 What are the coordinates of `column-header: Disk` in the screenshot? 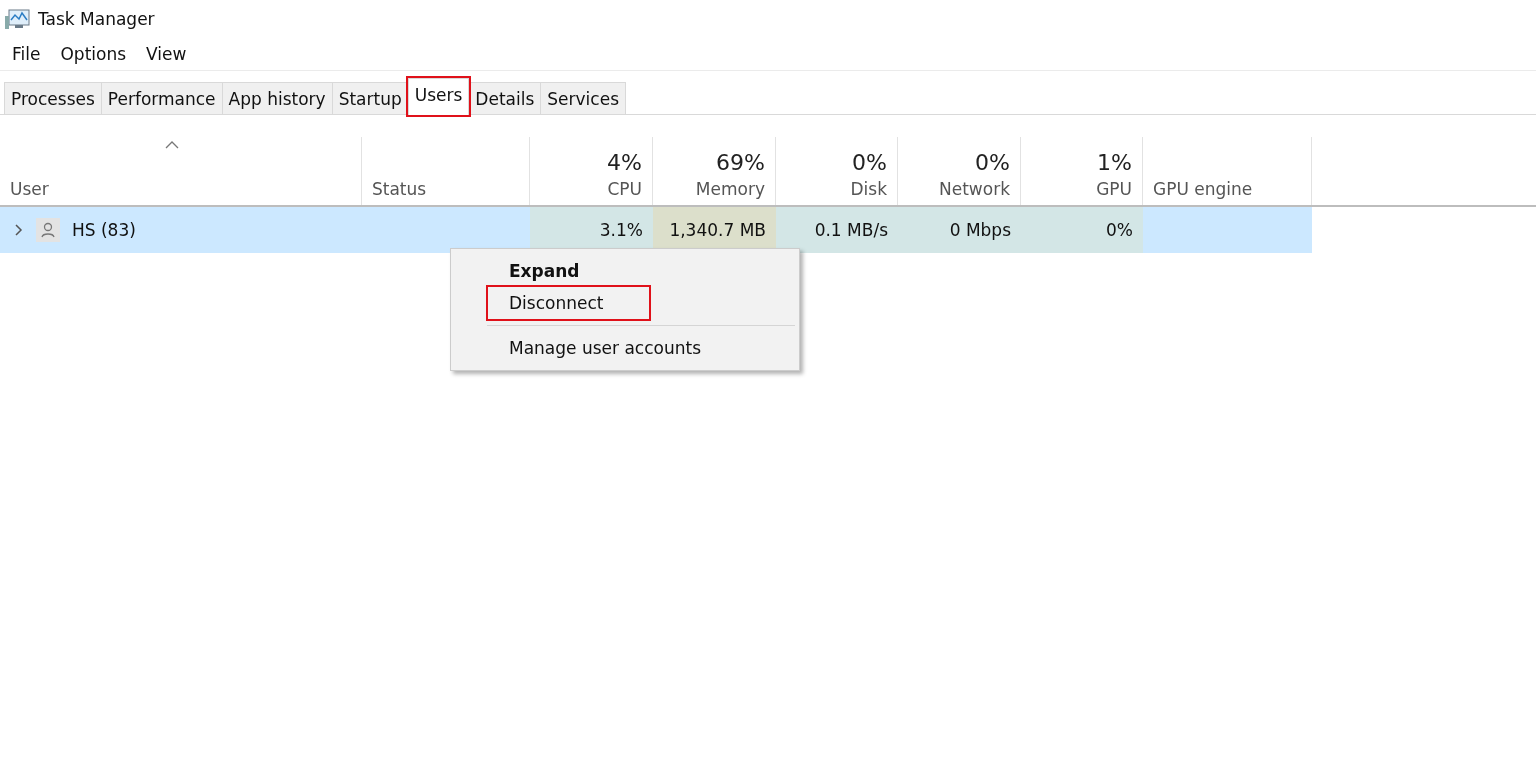 It's located at (868, 189).